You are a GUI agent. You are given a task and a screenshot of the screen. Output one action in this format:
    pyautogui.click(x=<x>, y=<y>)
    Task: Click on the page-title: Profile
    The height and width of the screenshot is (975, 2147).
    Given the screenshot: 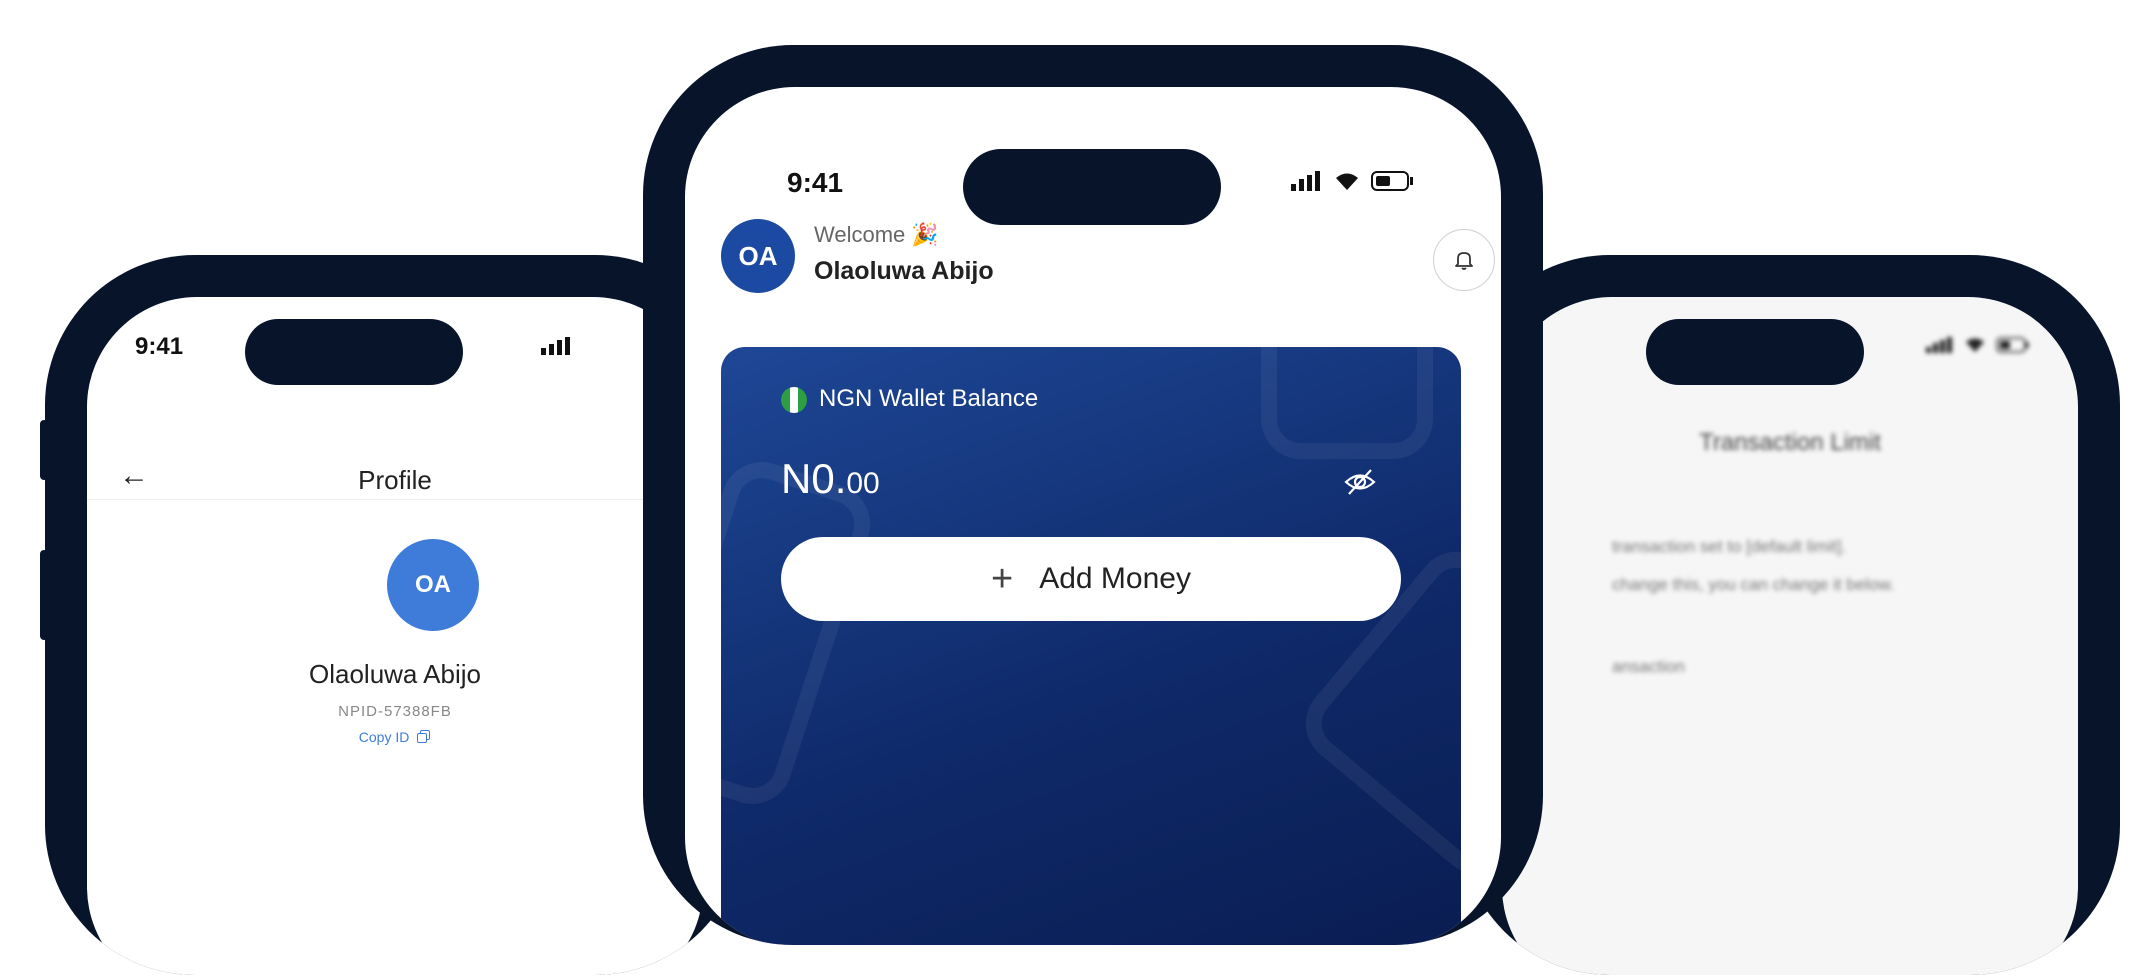 What is the action you would take?
    pyautogui.click(x=395, y=480)
    